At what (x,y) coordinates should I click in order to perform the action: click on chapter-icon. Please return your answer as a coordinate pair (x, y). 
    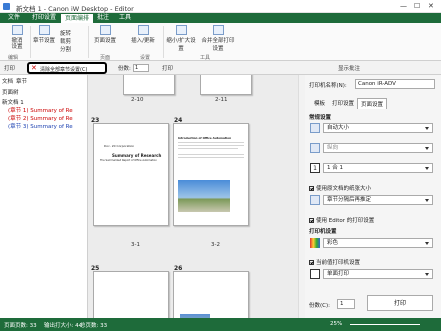
    Looking at the image, I should click on (44, 30).